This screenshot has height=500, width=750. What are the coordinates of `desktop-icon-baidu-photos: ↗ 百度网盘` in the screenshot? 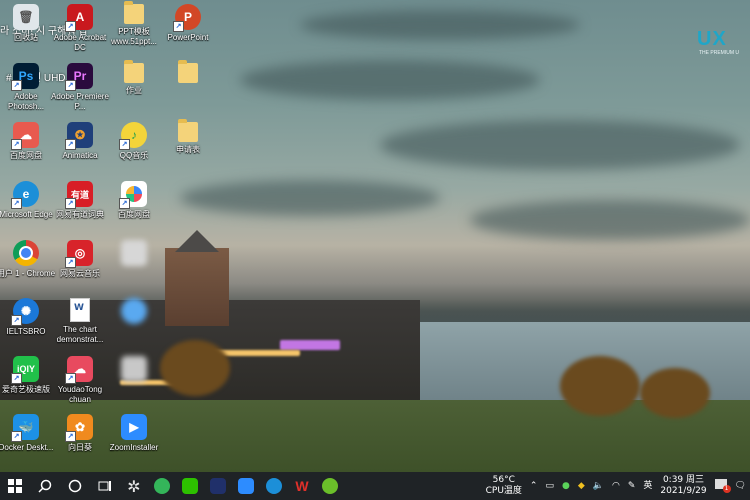 It's located at (134, 200).